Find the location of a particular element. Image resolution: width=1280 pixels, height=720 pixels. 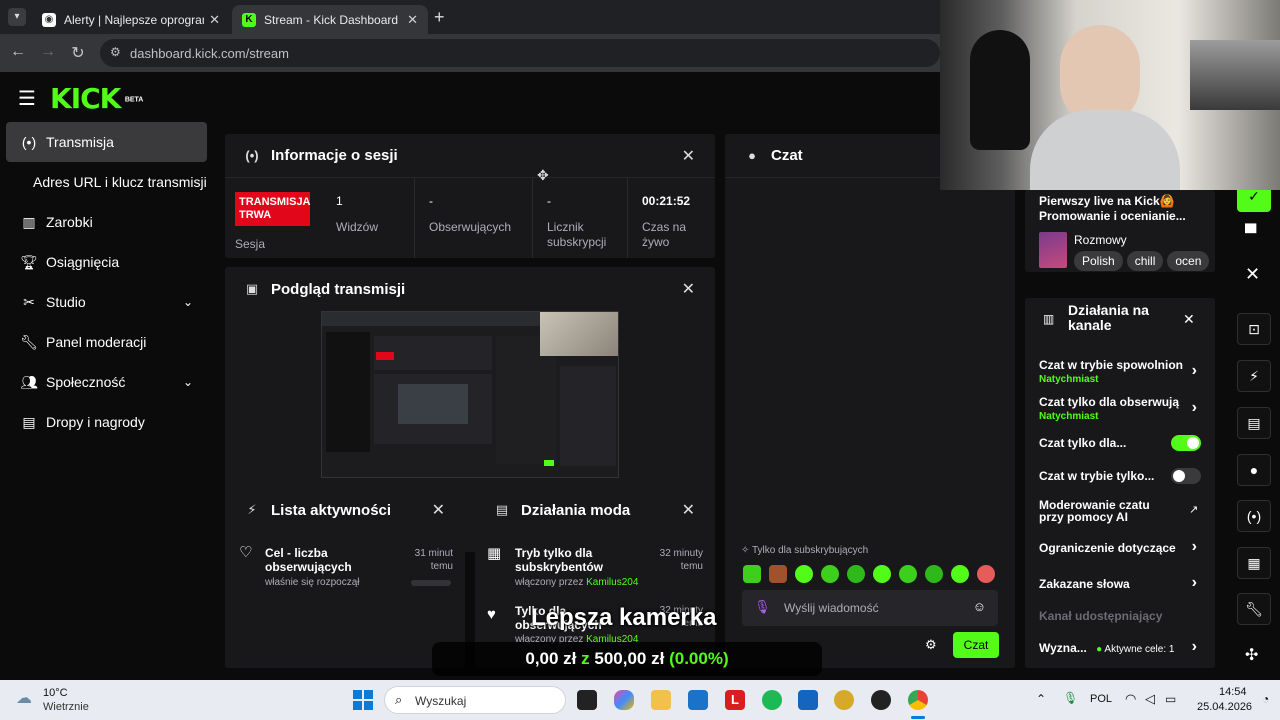

tab-search-button: ▾ is located at coordinates (17, 17).